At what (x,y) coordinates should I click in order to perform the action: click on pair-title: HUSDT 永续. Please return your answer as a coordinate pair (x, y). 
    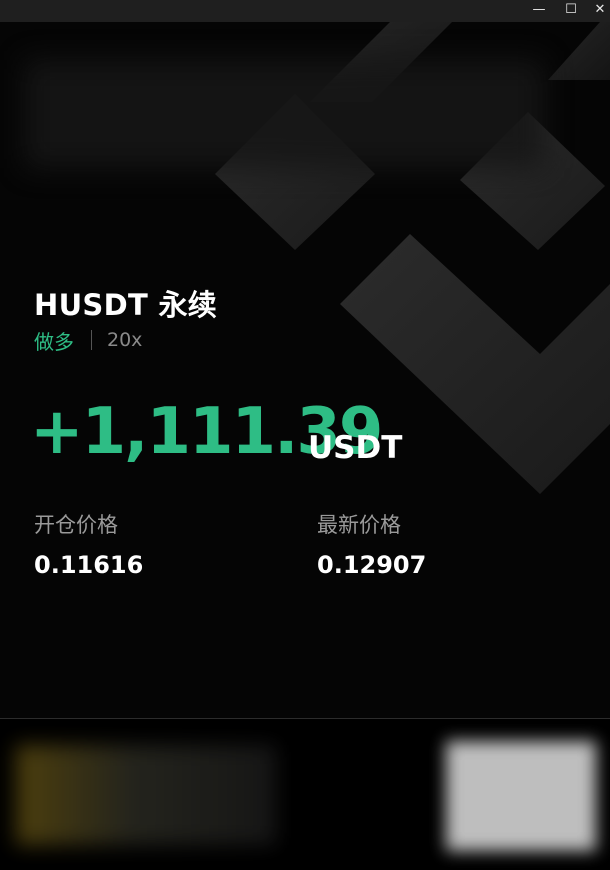
    Looking at the image, I should click on (126, 305).